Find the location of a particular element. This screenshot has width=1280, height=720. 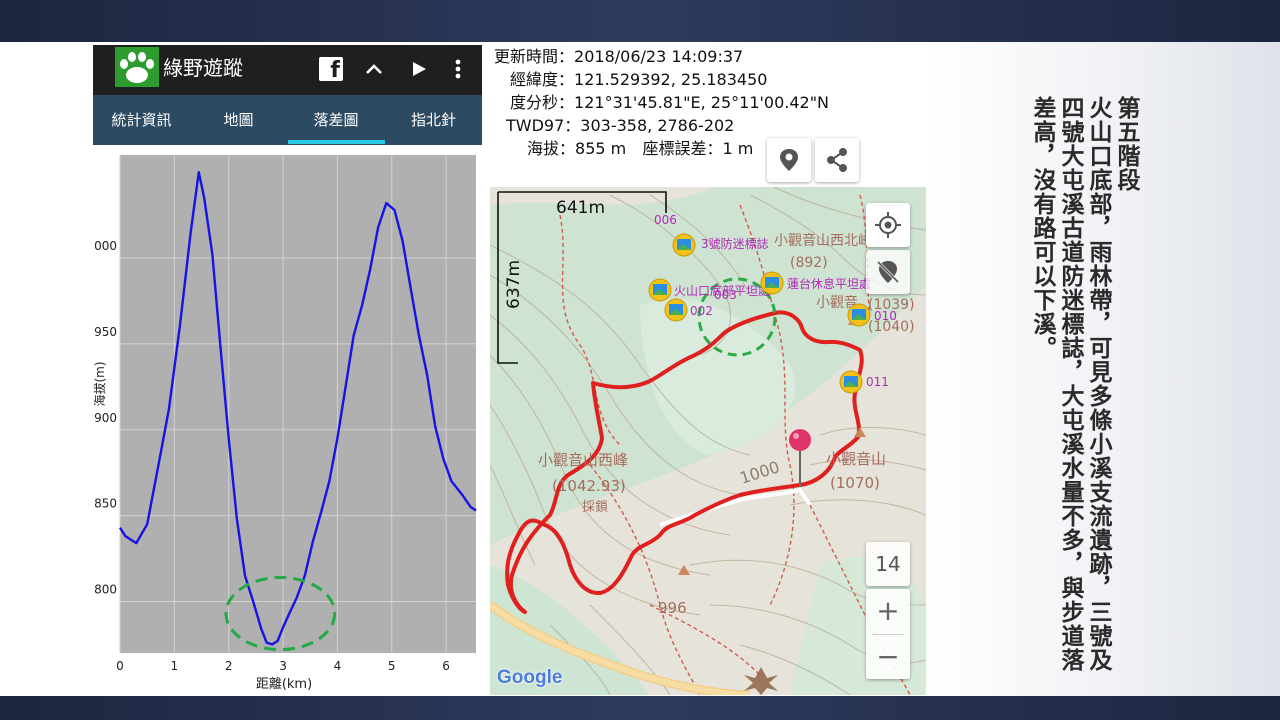

peak-northwest-label: 小觀音山西北峰 is located at coordinates (823, 240).